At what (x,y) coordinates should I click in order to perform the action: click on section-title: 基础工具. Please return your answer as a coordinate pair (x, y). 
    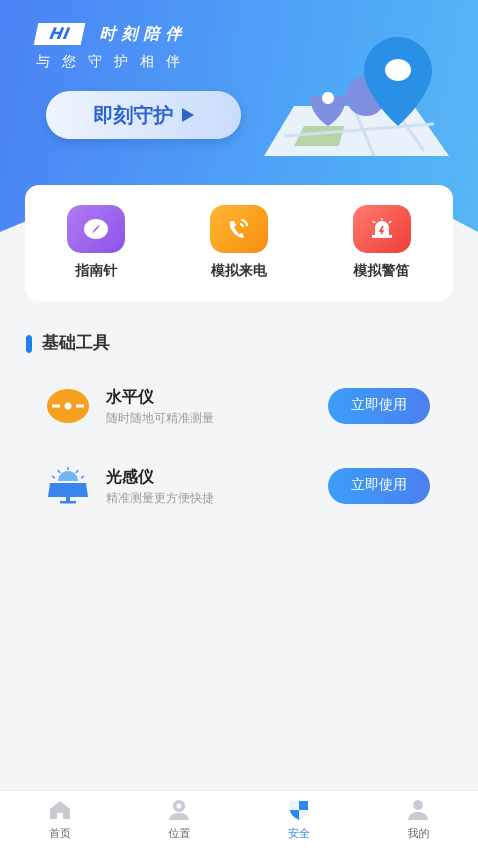
    Looking at the image, I should click on (76, 343).